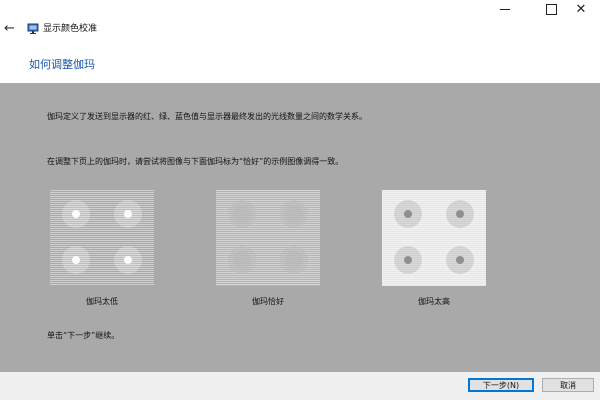 This screenshot has width=600, height=400. I want to click on next-button: 下一步(N), so click(501, 385).